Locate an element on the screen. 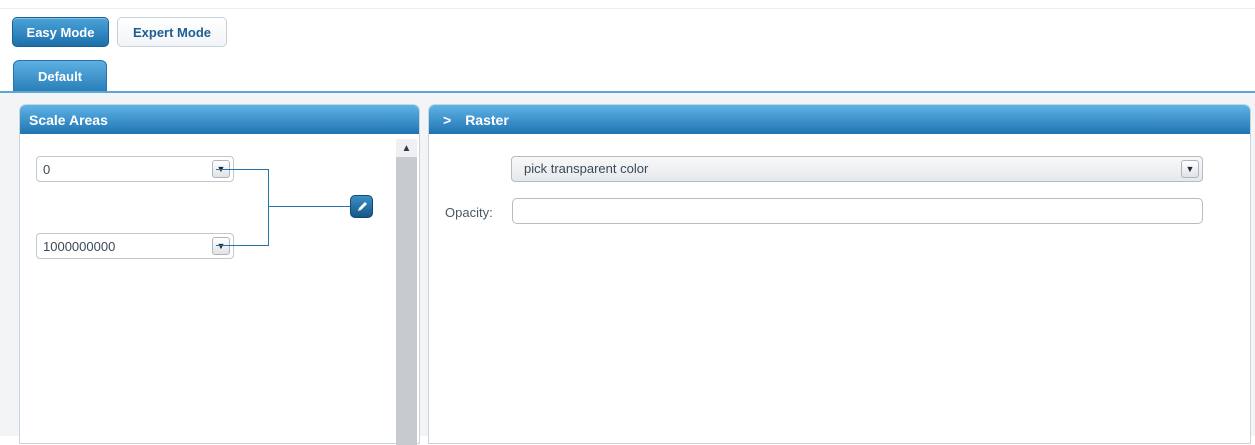  edit-scale-button is located at coordinates (361, 206).